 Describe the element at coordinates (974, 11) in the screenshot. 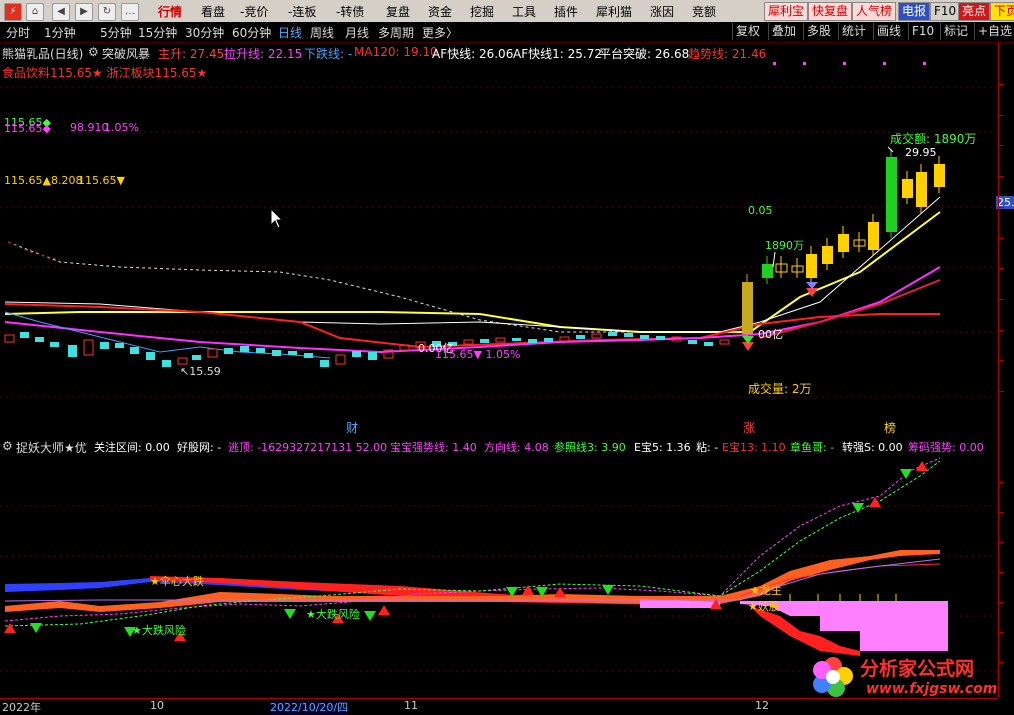

I see `tool-button-5: 亮点` at that location.